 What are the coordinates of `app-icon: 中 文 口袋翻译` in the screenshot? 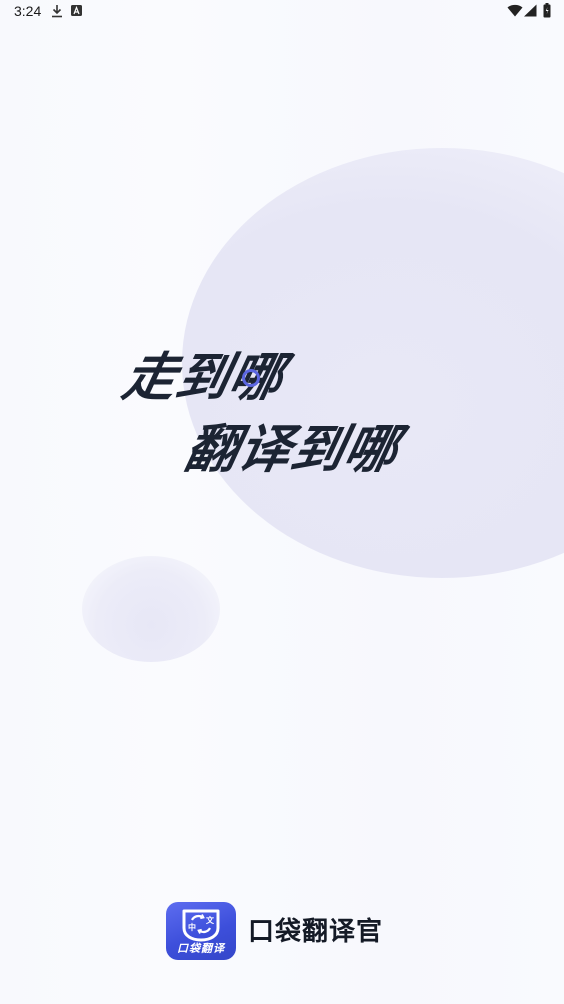 It's located at (201, 931).